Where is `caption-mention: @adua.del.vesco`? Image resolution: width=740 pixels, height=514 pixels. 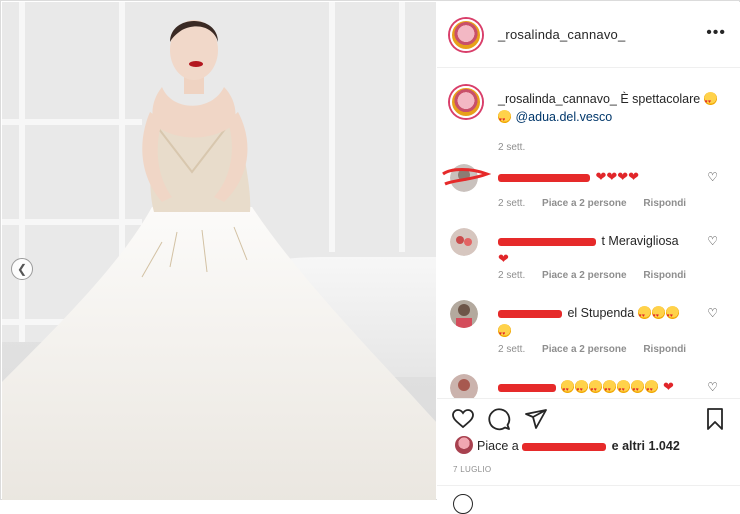
caption-mention: @adua.del.vesco is located at coordinates (563, 117).